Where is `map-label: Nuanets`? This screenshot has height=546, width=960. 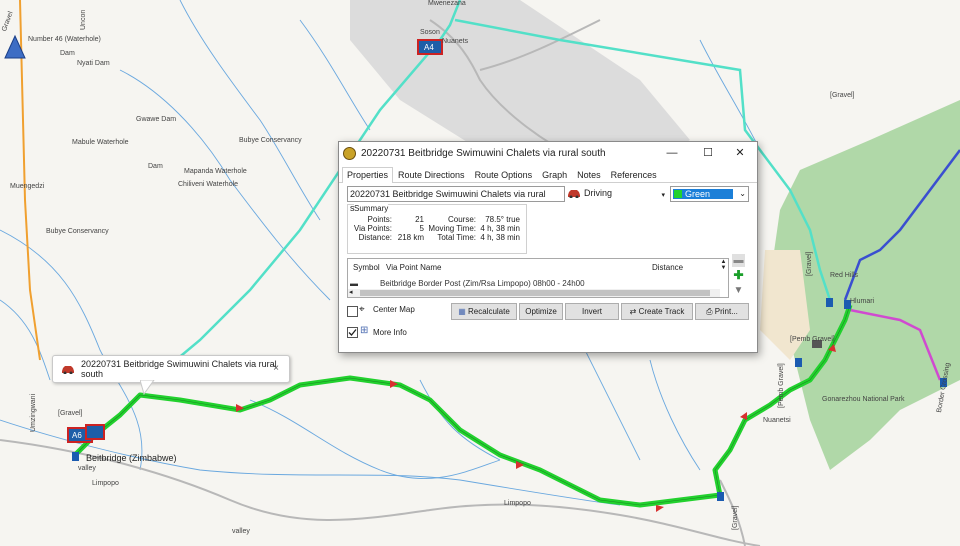 map-label: Nuanets is located at coordinates (455, 41).